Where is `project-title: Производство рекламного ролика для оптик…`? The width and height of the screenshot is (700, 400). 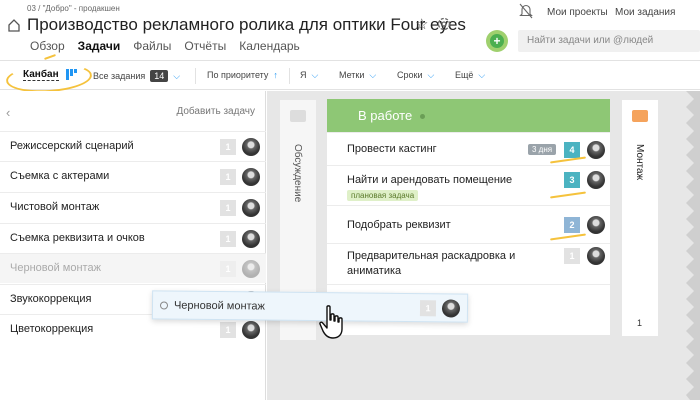 project-title: Производство рекламного ролика для оптик… is located at coordinates (246, 24).